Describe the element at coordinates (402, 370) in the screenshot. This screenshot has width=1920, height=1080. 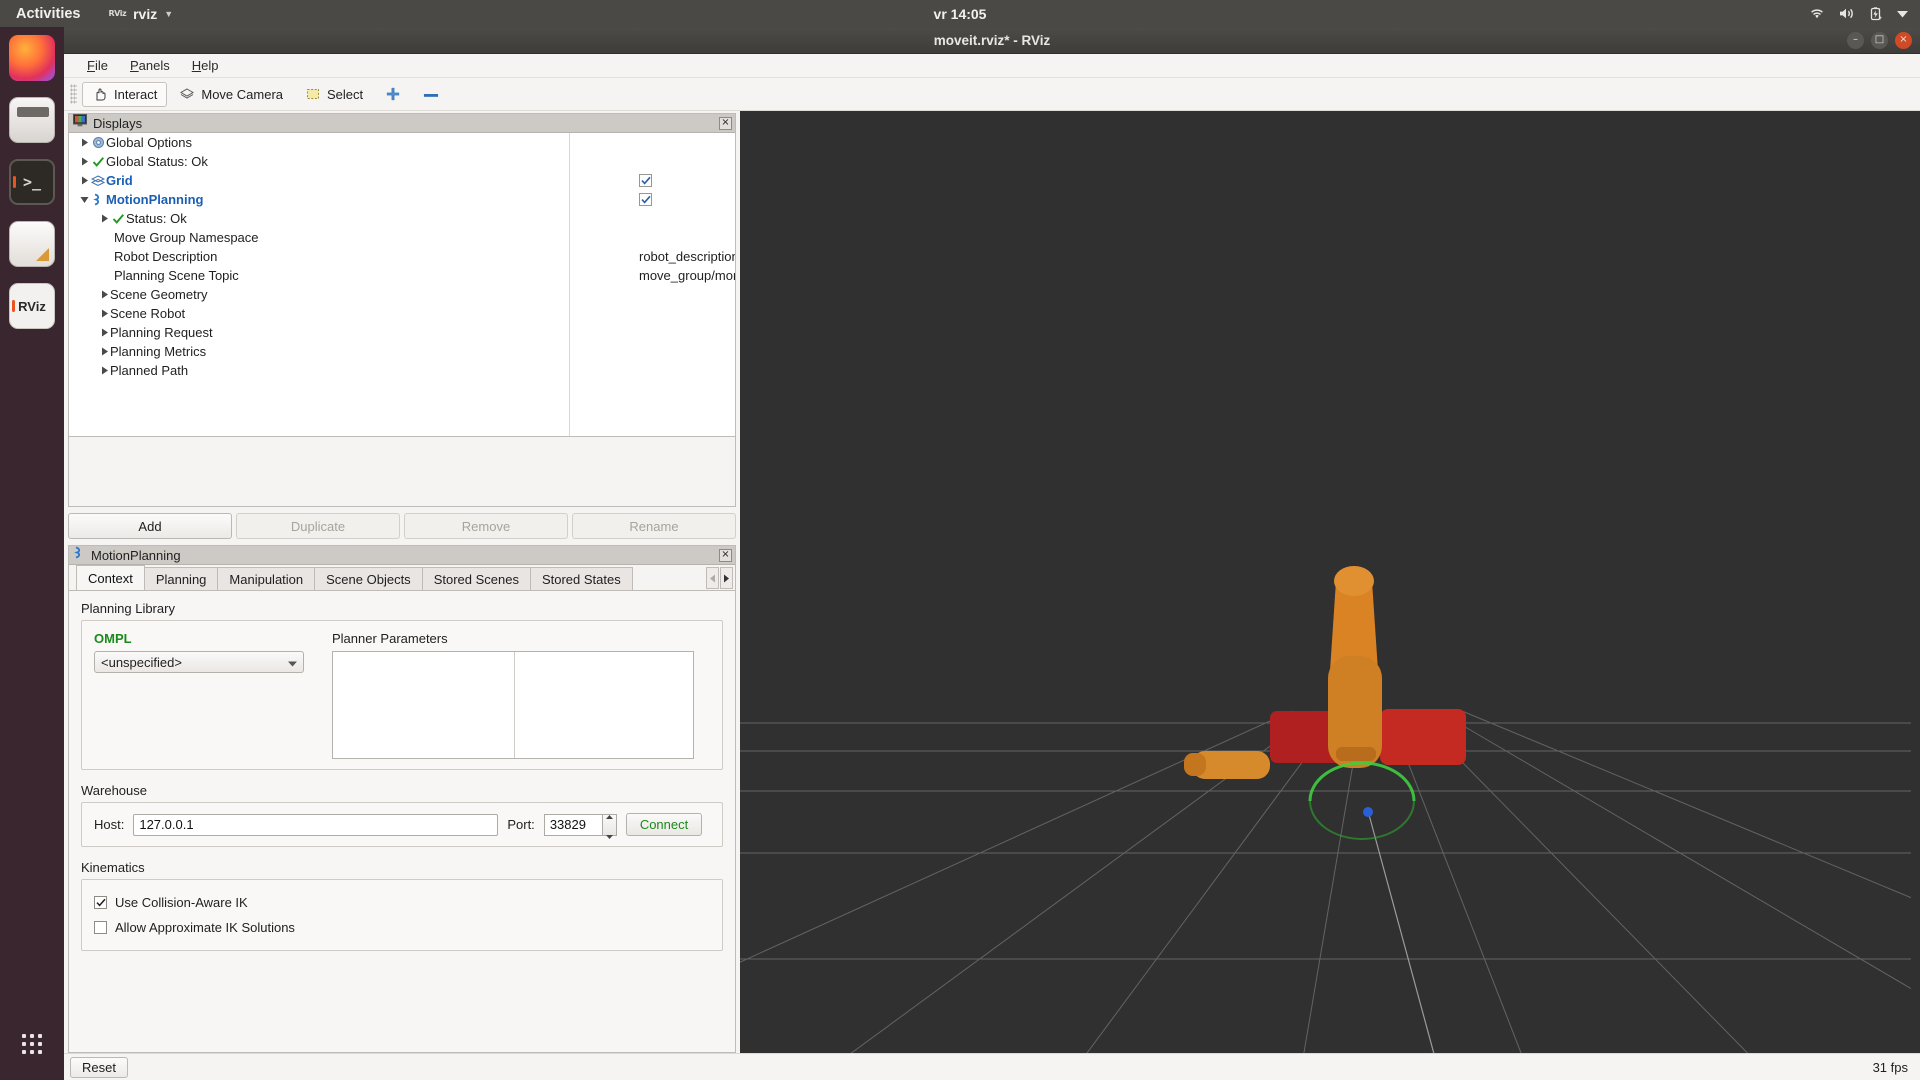
I see `tree-row-planned-path: Planned Path` at that location.